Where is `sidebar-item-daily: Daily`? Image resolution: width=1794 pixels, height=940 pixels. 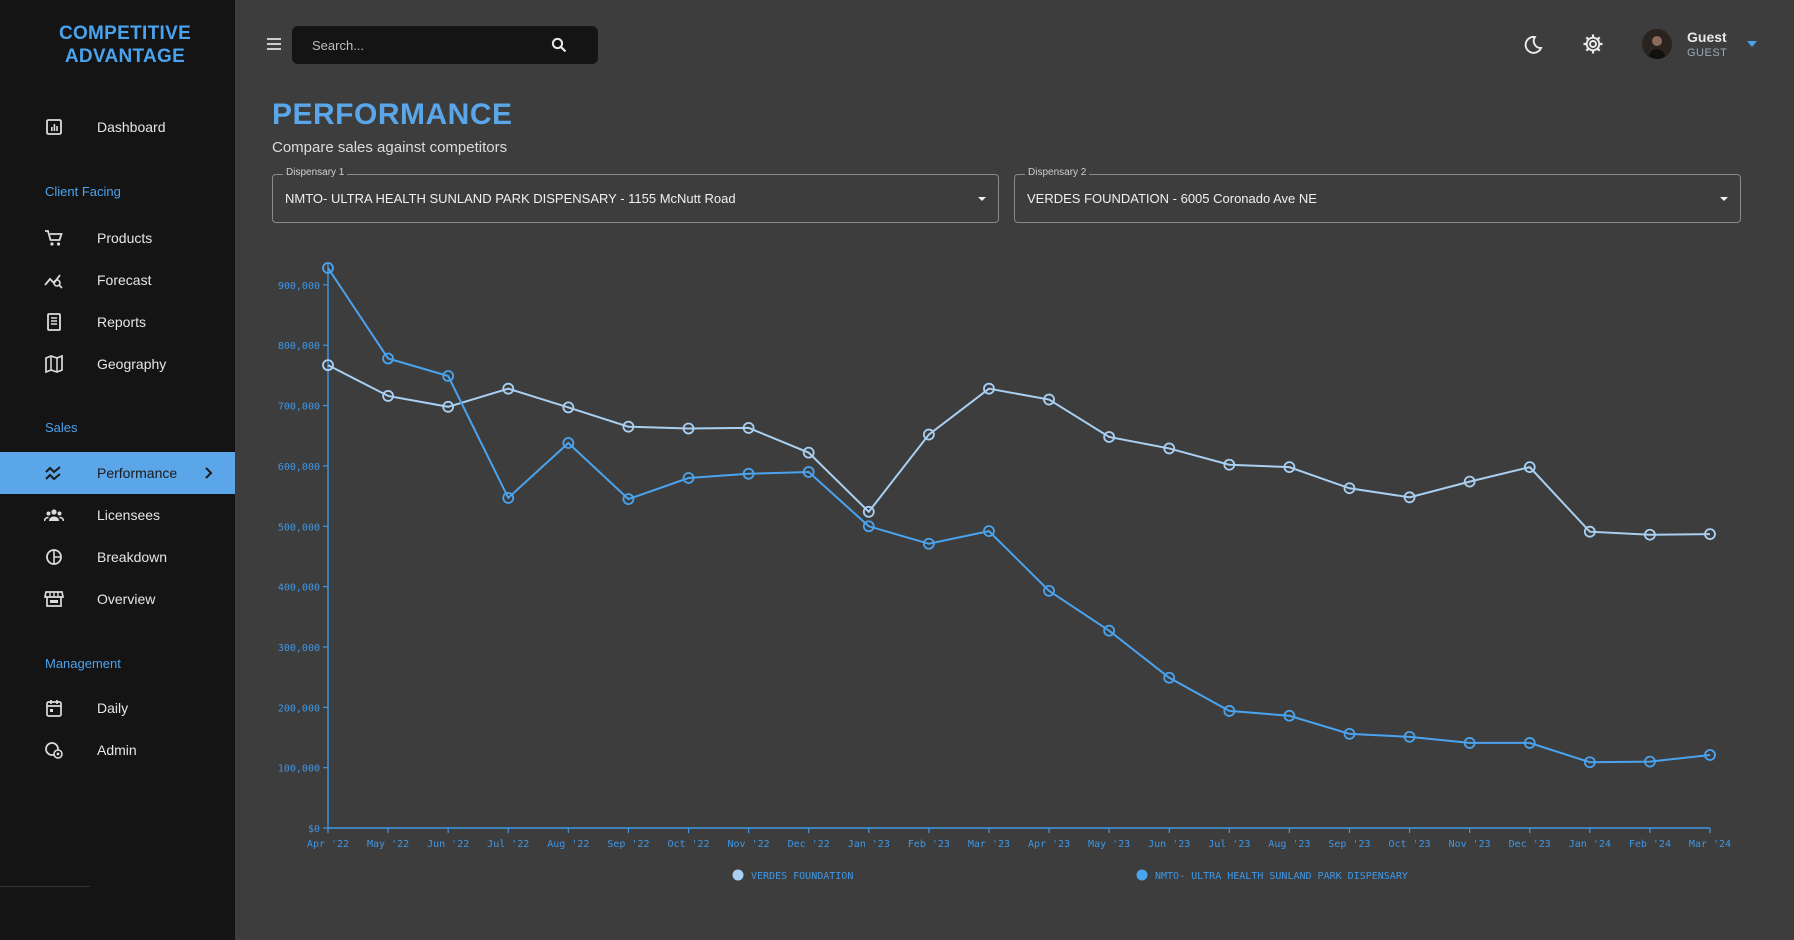 sidebar-item-daily: Daily is located at coordinates (117, 708).